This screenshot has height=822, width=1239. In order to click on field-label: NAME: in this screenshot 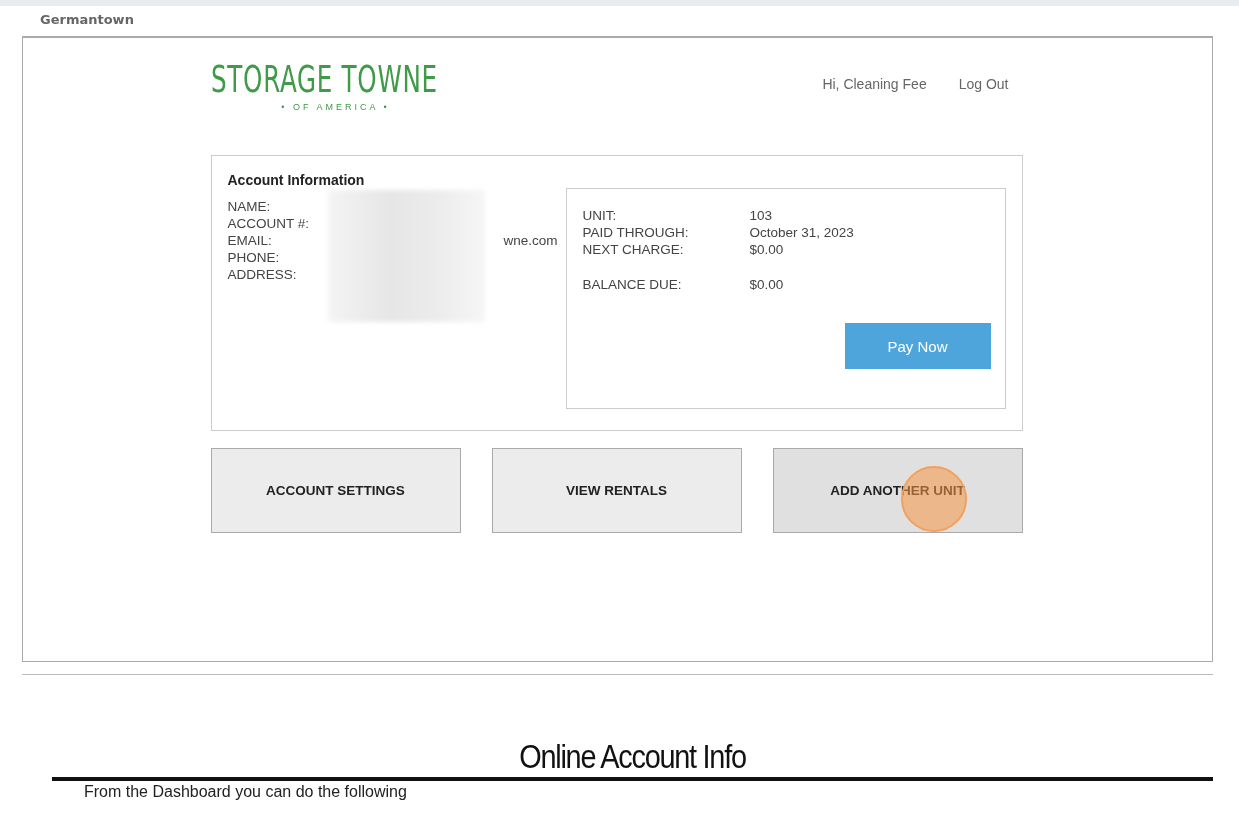, I will do `click(249, 206)`.